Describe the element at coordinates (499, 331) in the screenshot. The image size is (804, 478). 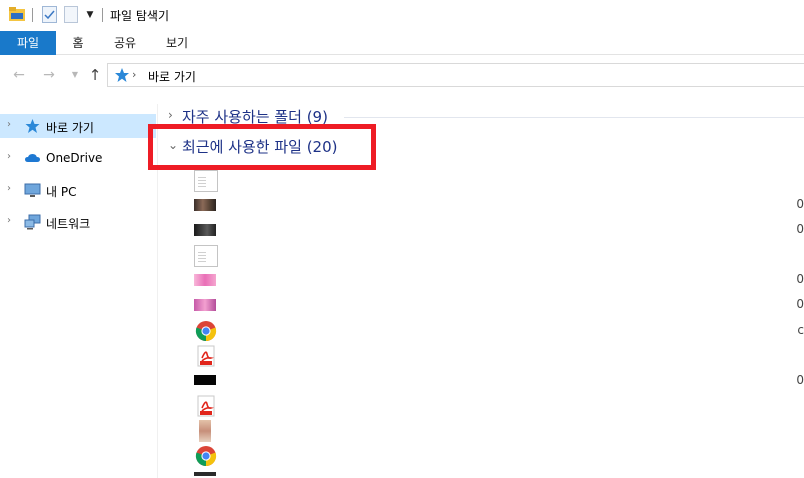
I see `list-item: c` at that location.